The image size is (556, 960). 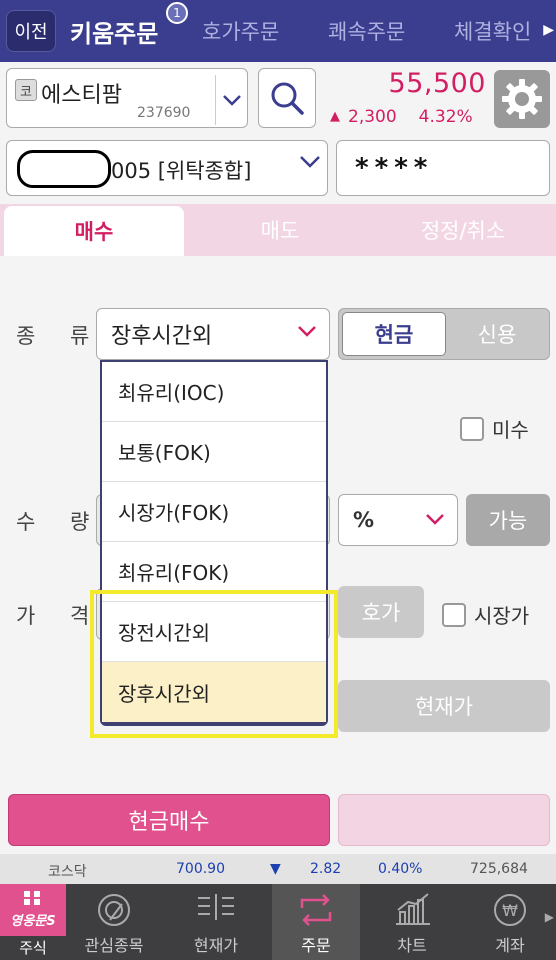 I want to click on percent-value: %, so click(x=364, y=520).